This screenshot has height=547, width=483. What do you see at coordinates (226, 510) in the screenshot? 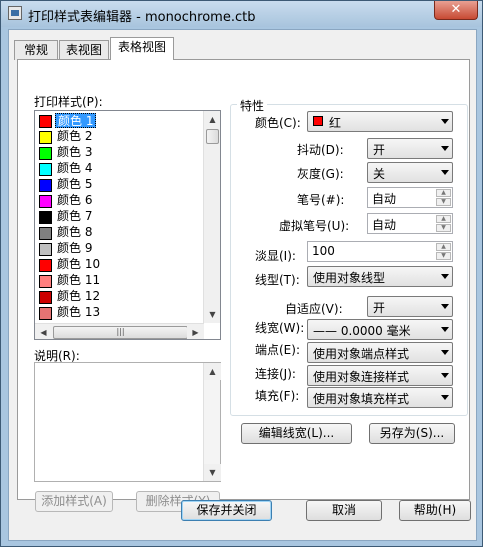
I see `save-and-close-button: 保存并关闭` at bounding box center [226, 510].